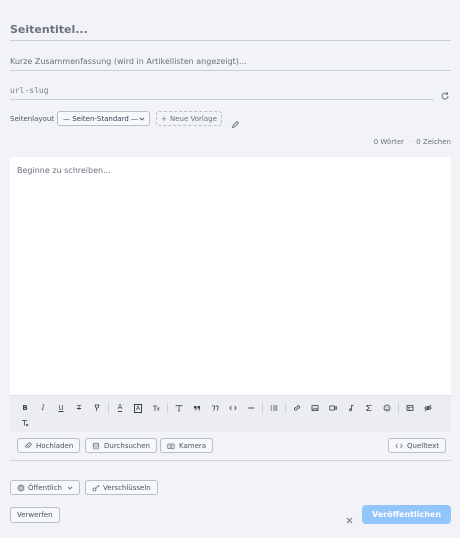 The height and width of the screenshot is (538, 460). Describe the element at coordinates (388, 142) in the screenshot. I see `word-count-words: 0 Wörter` at that location.